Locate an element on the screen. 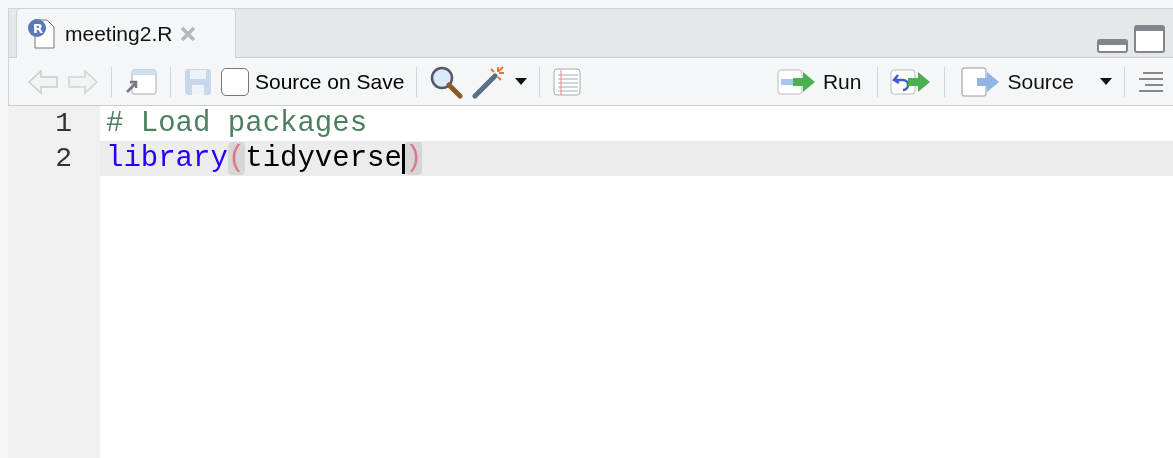  run-button: Run is located at coordinates (819, 81).